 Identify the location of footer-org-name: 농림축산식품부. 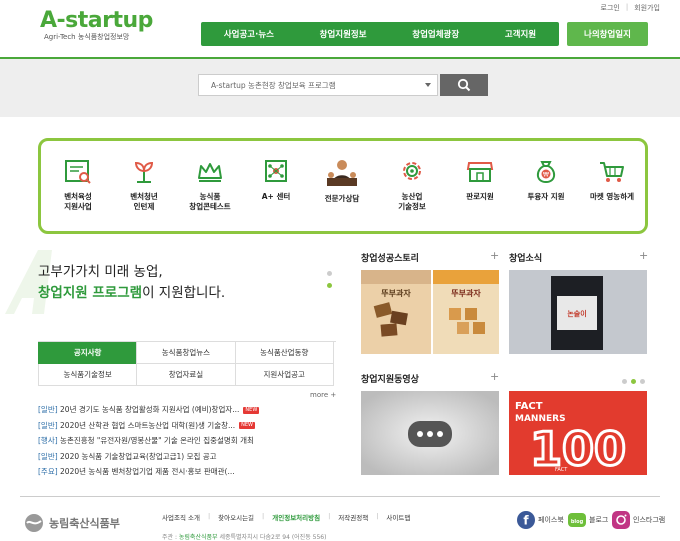
(84, 523).